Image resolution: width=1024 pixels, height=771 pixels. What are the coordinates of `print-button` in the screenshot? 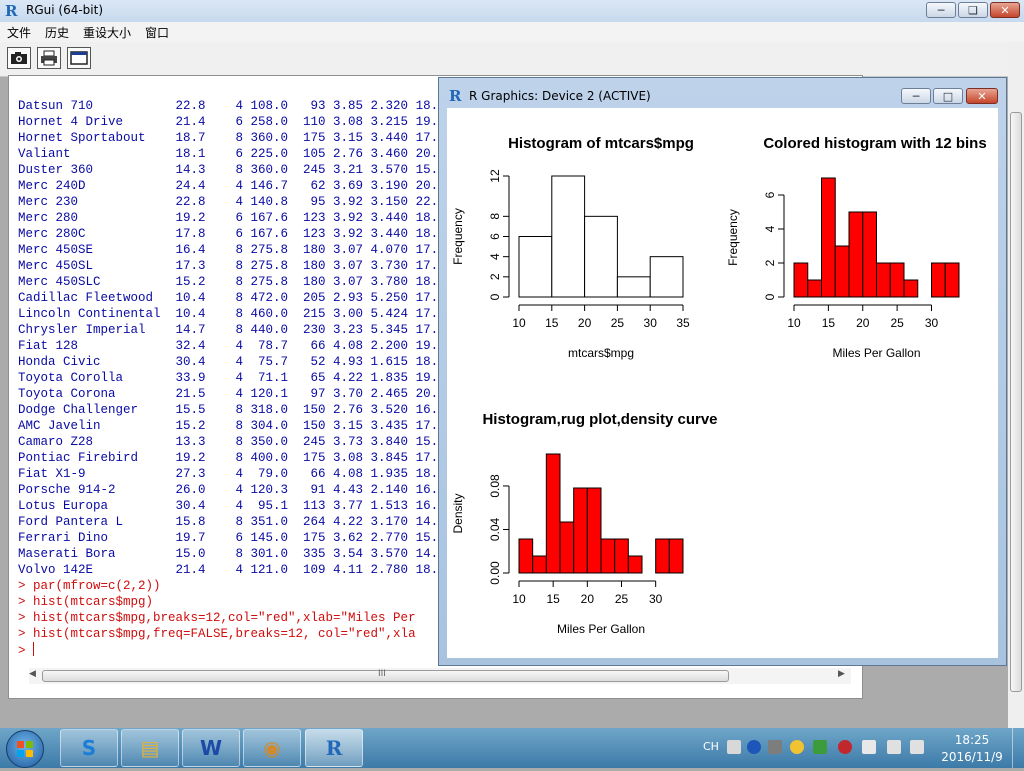 It's located at (49, 58).